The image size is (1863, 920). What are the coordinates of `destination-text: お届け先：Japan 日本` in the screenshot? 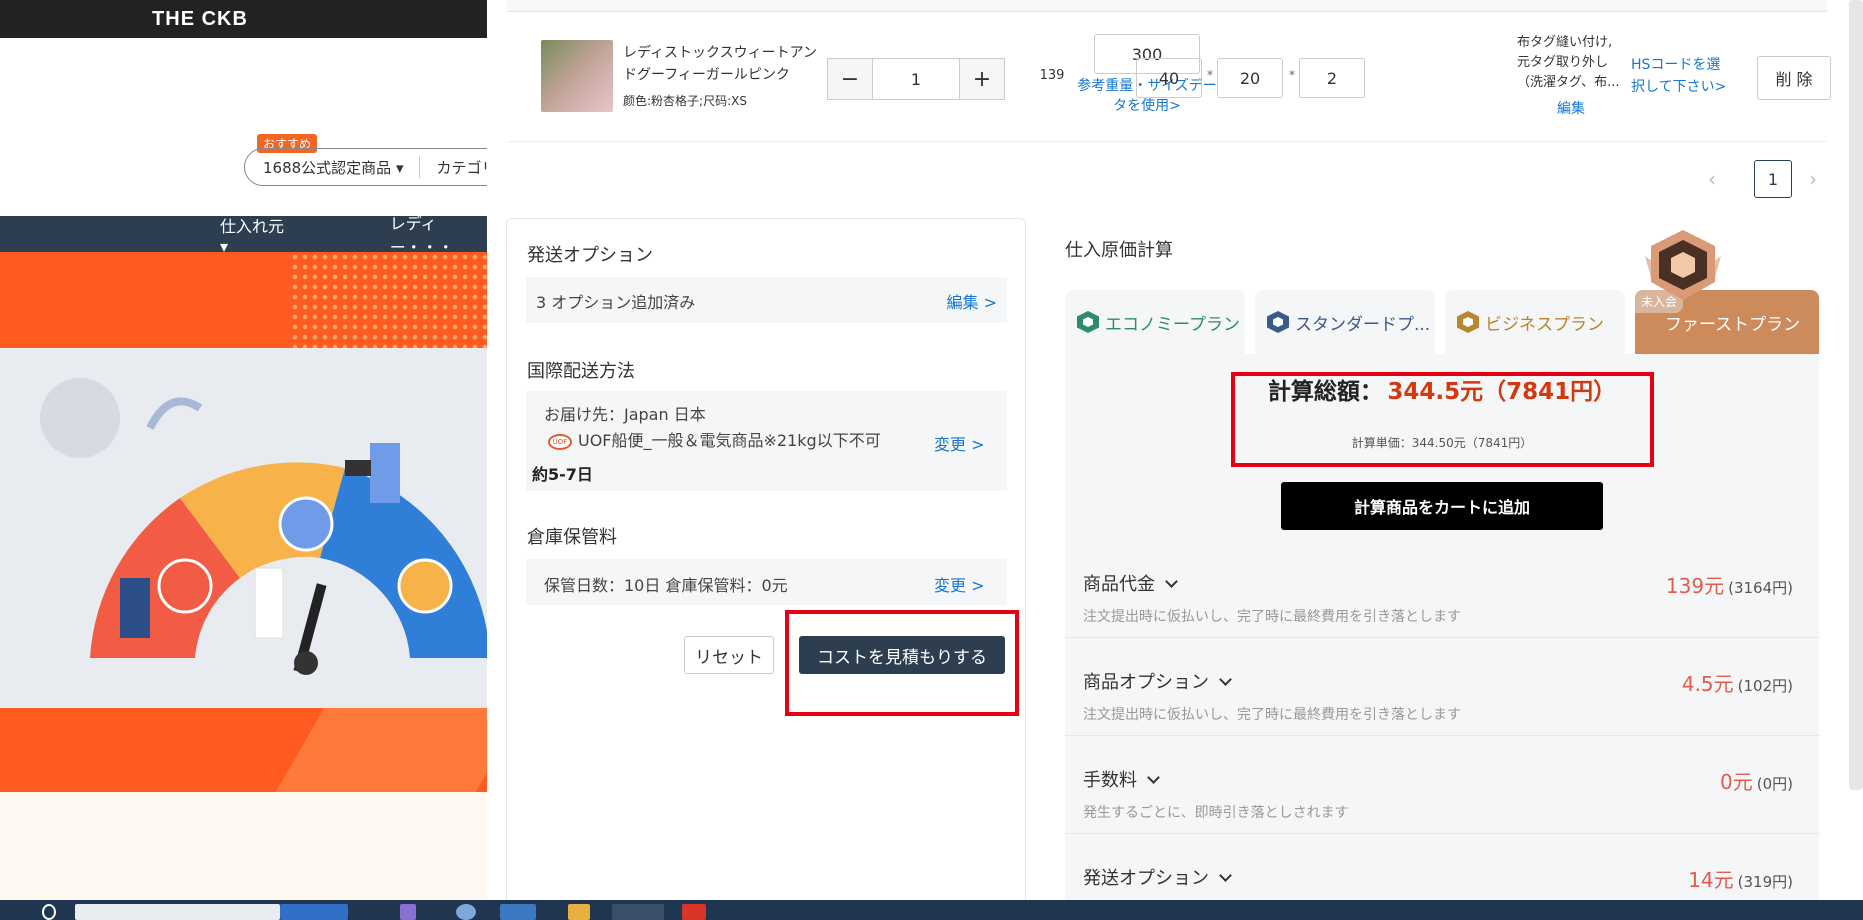 It's located at (625, 414).